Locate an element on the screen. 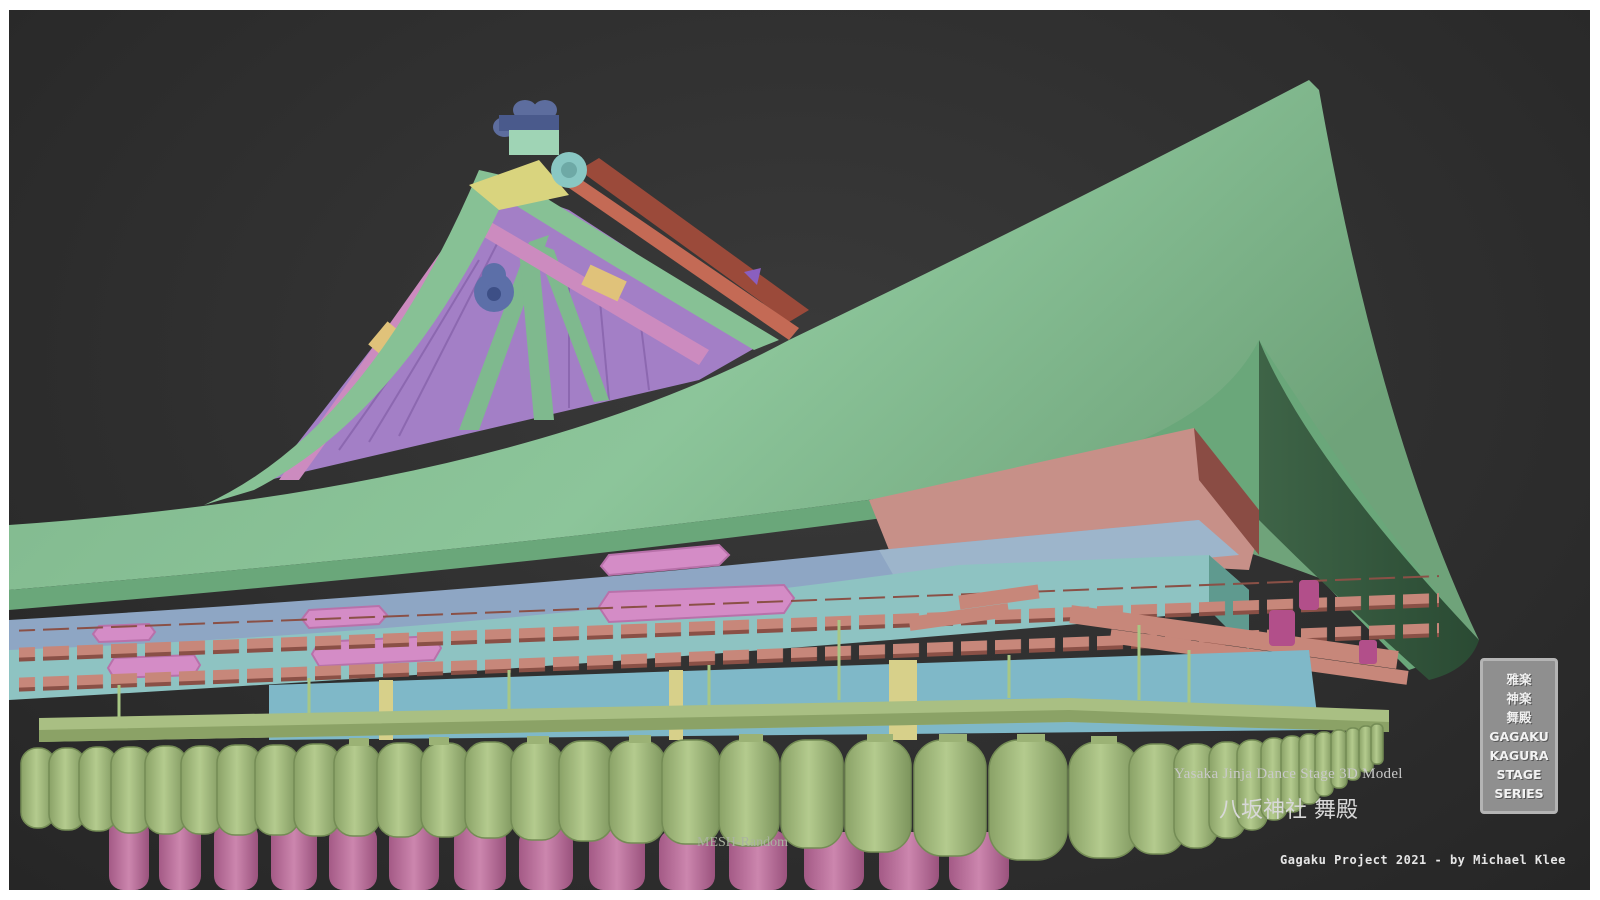 The width and height of the screenshot is (1600, 900). series-badge: 雅楽 神楽 舞殿 GAGAKU KAGURA STAGE SERIES is located at coordinates (1519, 736).